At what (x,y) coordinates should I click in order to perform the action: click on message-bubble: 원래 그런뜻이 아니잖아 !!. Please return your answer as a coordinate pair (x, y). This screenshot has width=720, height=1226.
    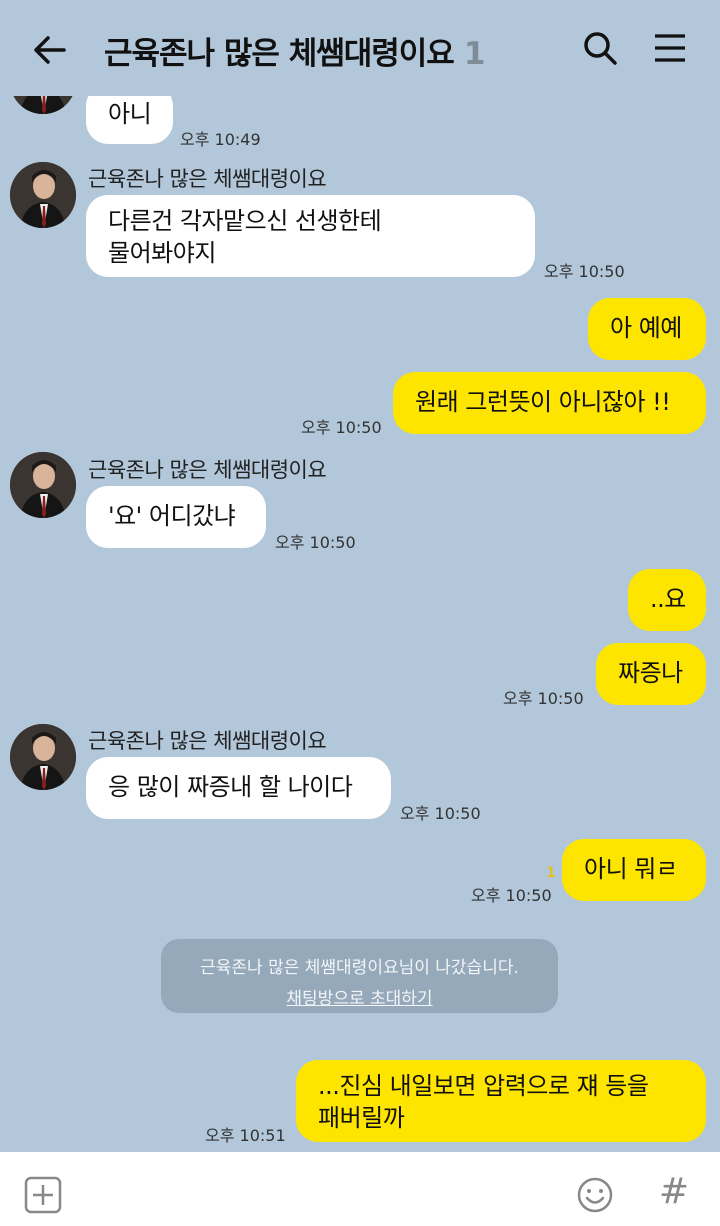
    Looking at the image, I should click on (549, 403).